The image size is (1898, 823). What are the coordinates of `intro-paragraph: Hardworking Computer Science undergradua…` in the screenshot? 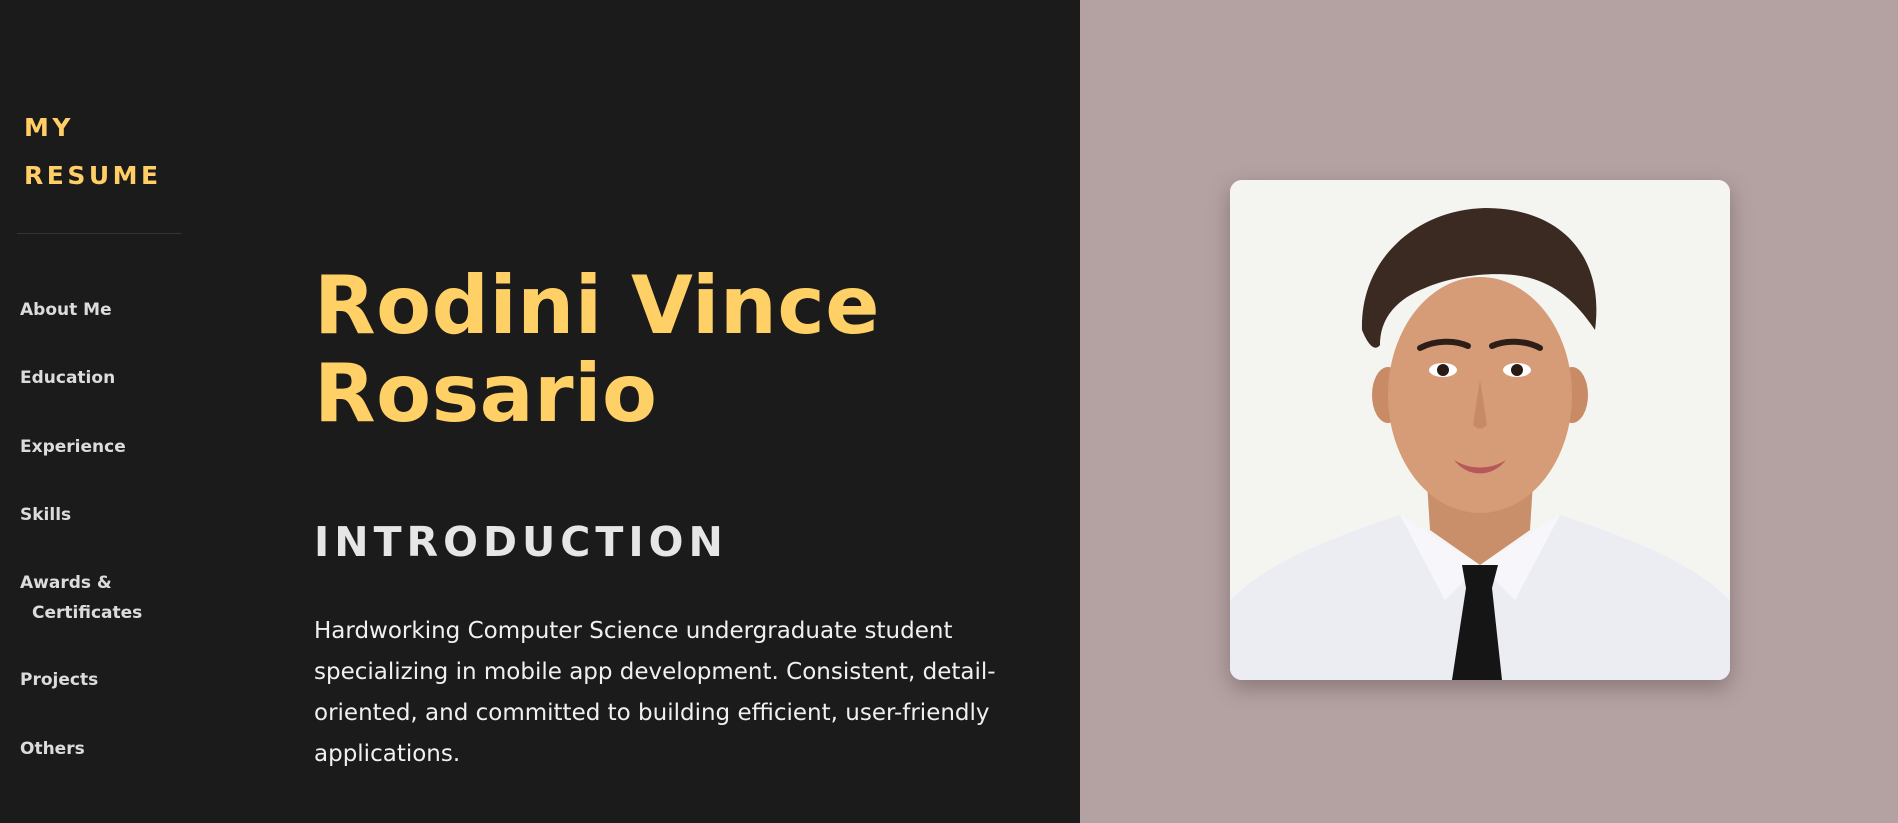 It's located at (655, 692).